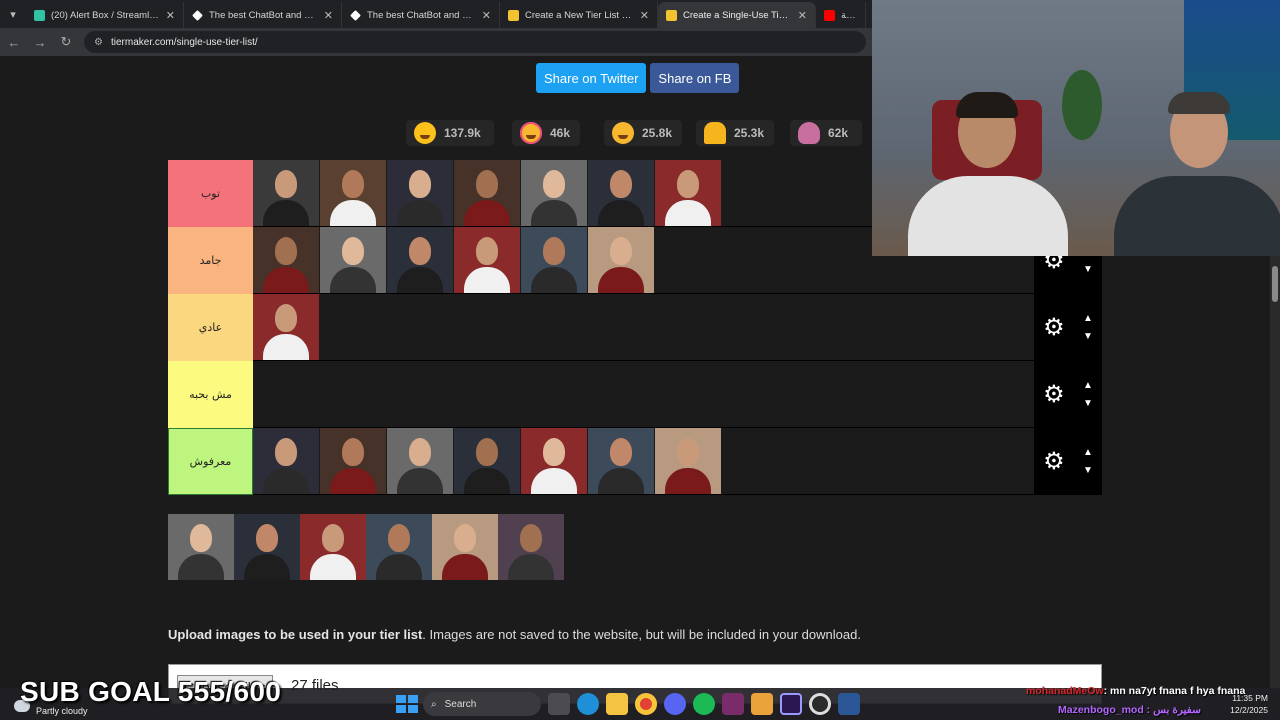 Image resolution: width=1280 pixels, height=720 pixels. Describe the element at coordinates (987, 105) in the screenshot. I see `person-hair` at that location.